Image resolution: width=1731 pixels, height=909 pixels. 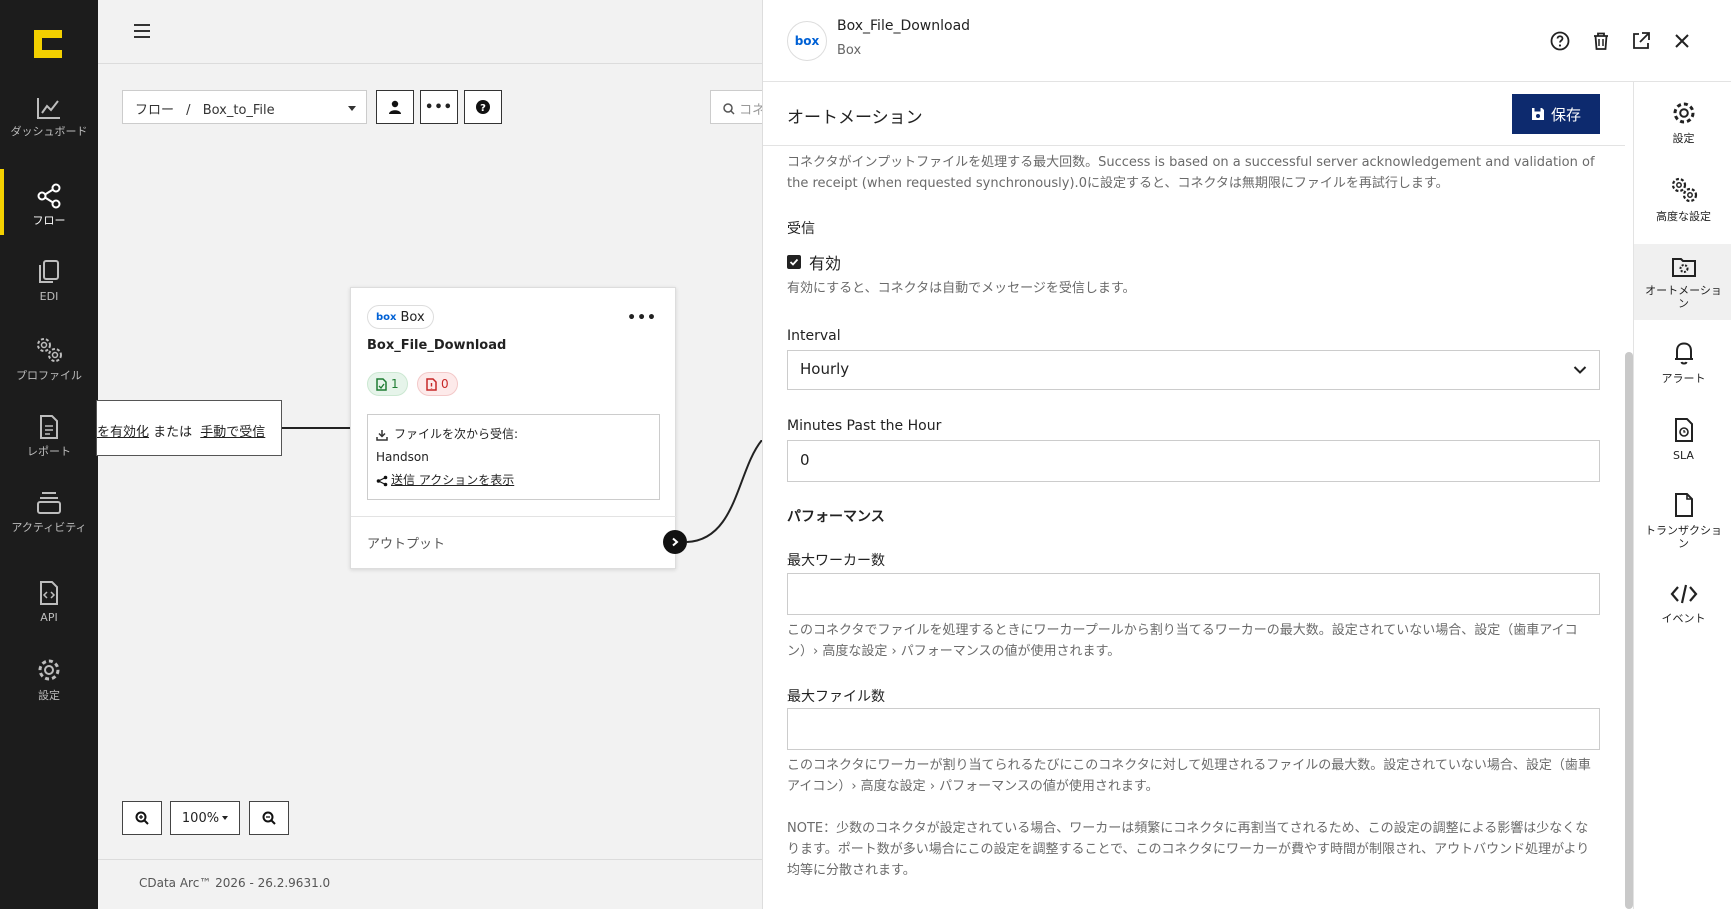 I want to click on download-icon, so click(x=382, y=435).